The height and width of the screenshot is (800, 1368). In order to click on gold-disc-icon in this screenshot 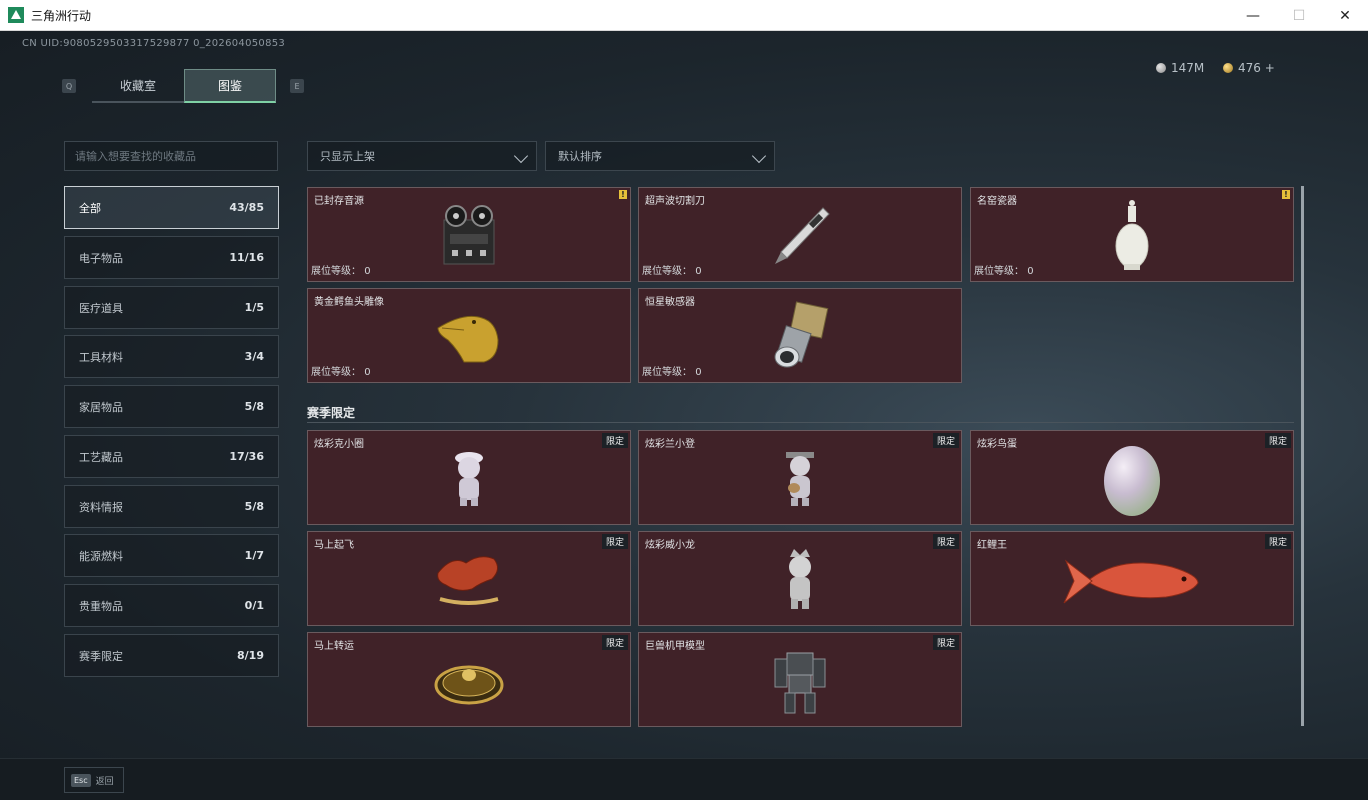, I will do `click(469, 684)`.